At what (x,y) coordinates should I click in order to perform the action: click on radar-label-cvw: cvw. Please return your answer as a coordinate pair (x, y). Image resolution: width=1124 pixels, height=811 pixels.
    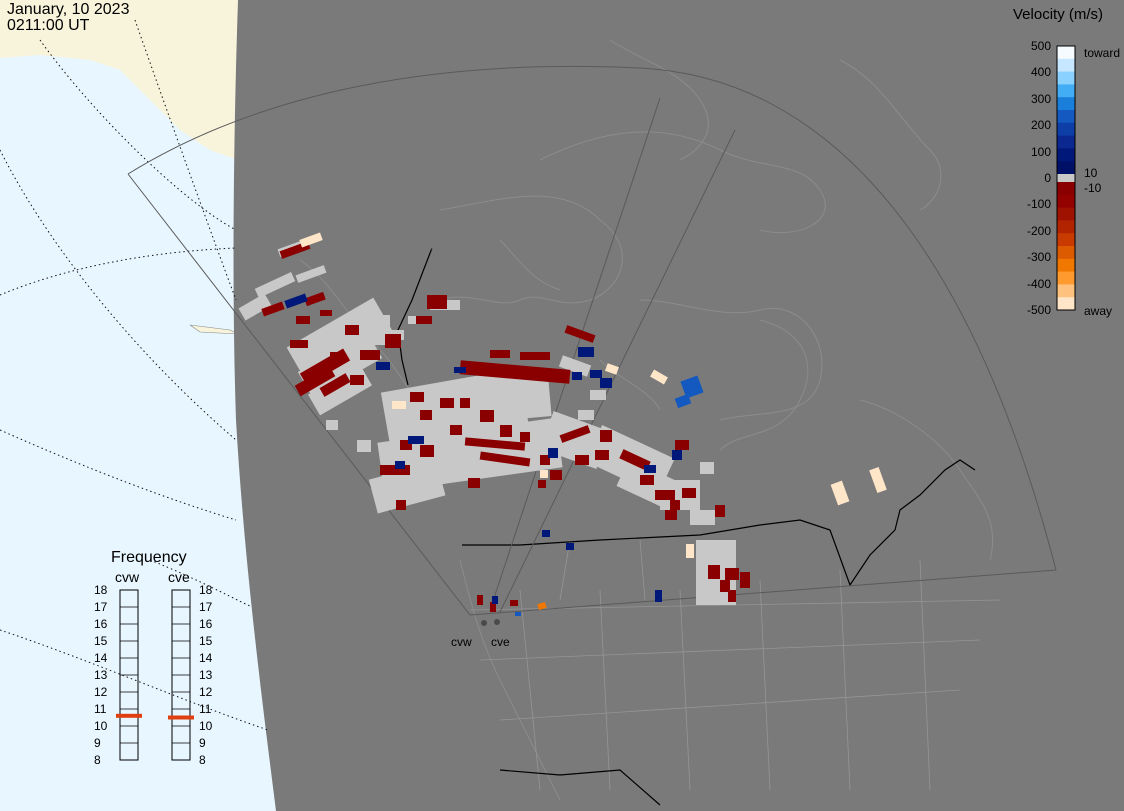
    Looking at the image, I should click on (461, 642).